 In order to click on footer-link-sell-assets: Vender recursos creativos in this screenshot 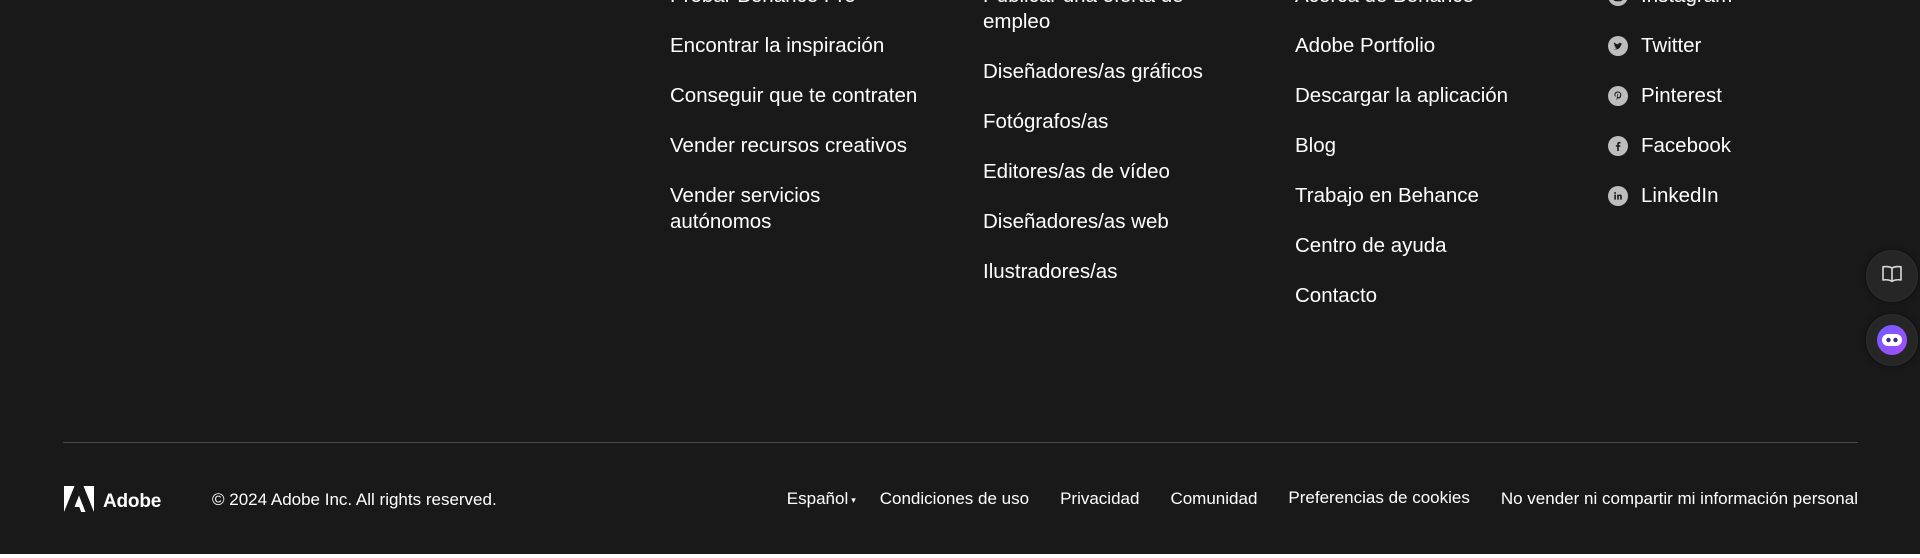, I will do `click(795, 146)`.